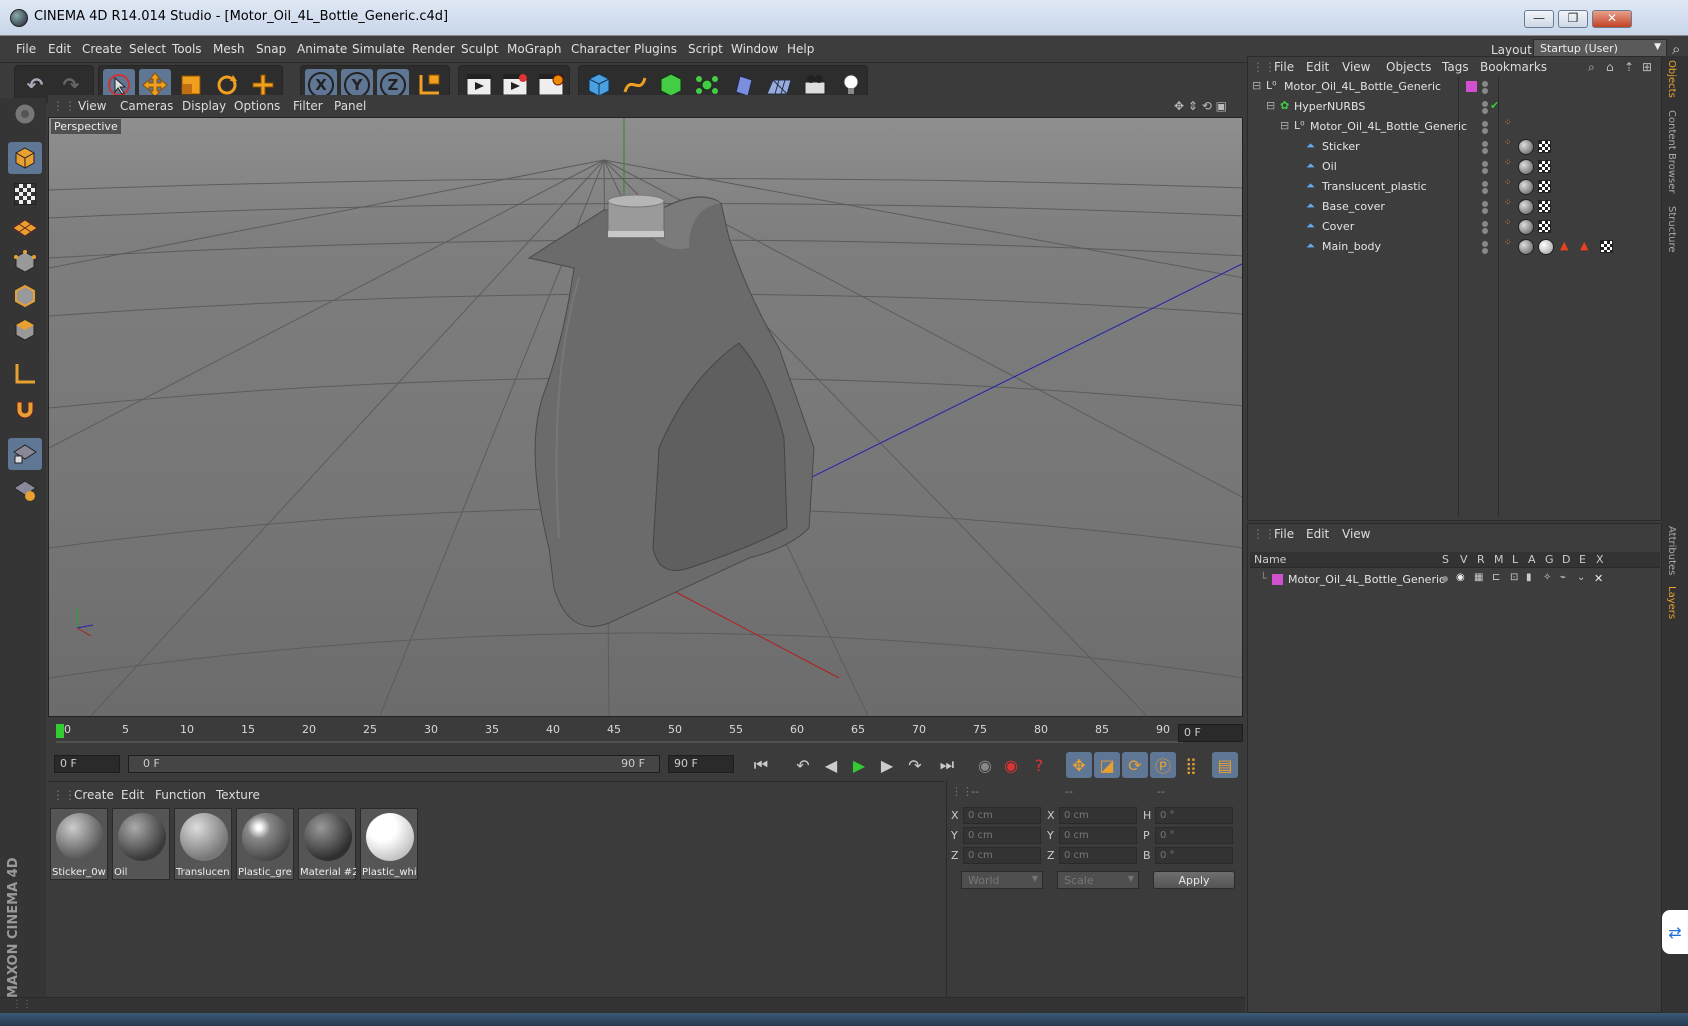 The width and height of the screenshot is (1688, 1026). I want to click on expression-icon: ⌄, so click(1581, 577).